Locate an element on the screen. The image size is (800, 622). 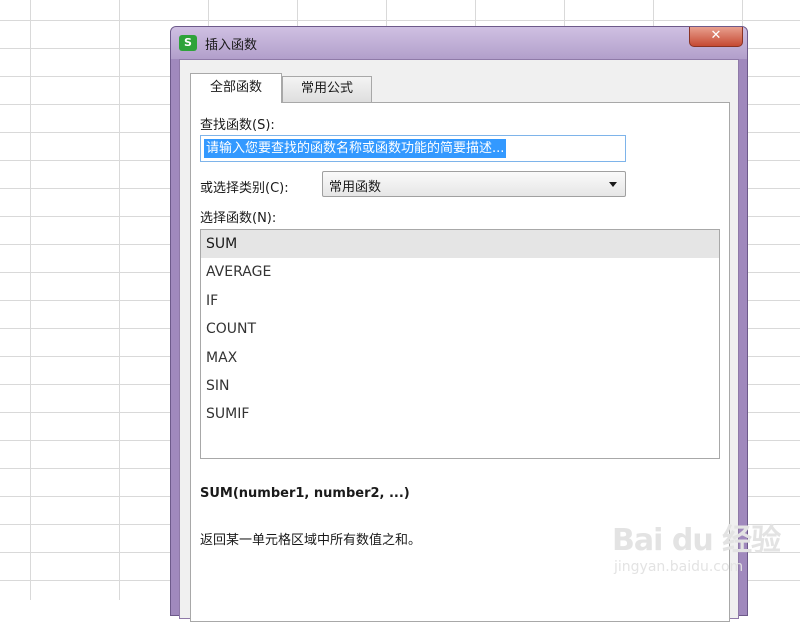
function-item-average: AVERAGE is located at coordinates (460, 272).